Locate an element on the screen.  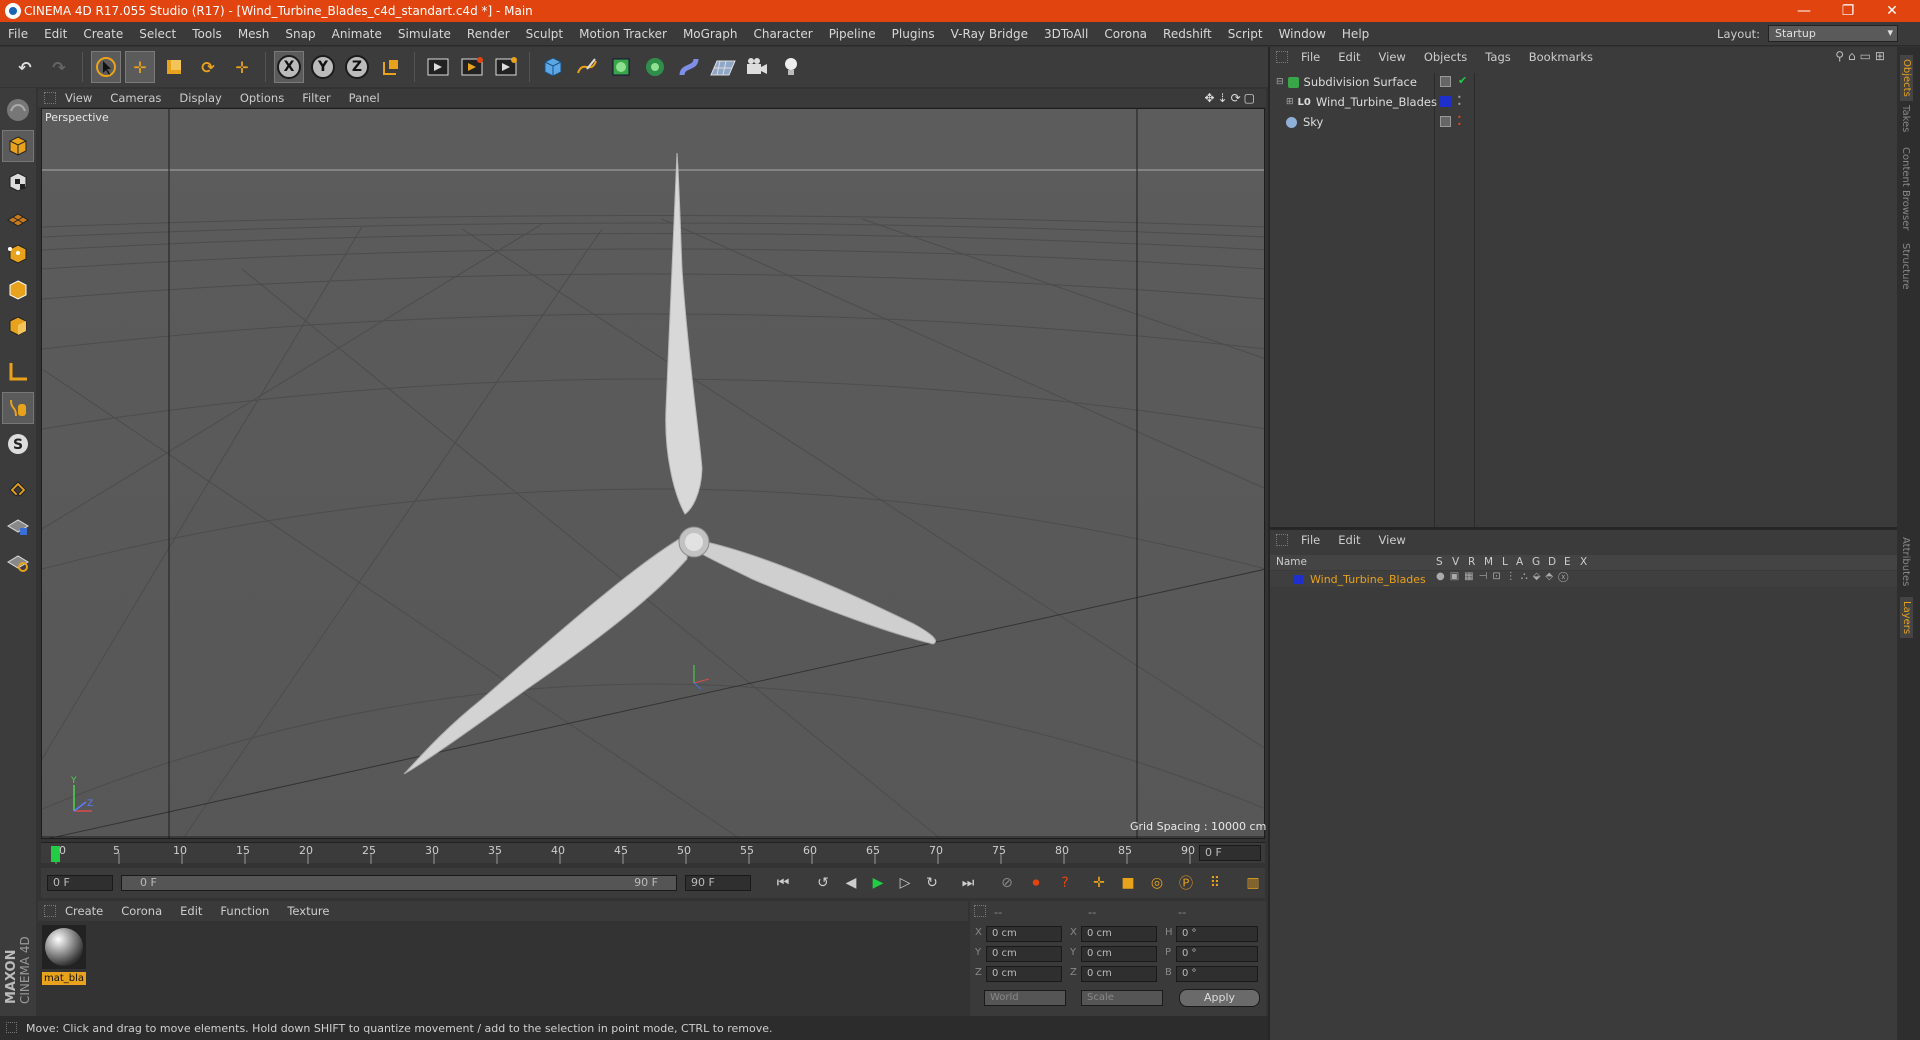
menu-sculpt: Sculpt is located at coordinates (544, 34).